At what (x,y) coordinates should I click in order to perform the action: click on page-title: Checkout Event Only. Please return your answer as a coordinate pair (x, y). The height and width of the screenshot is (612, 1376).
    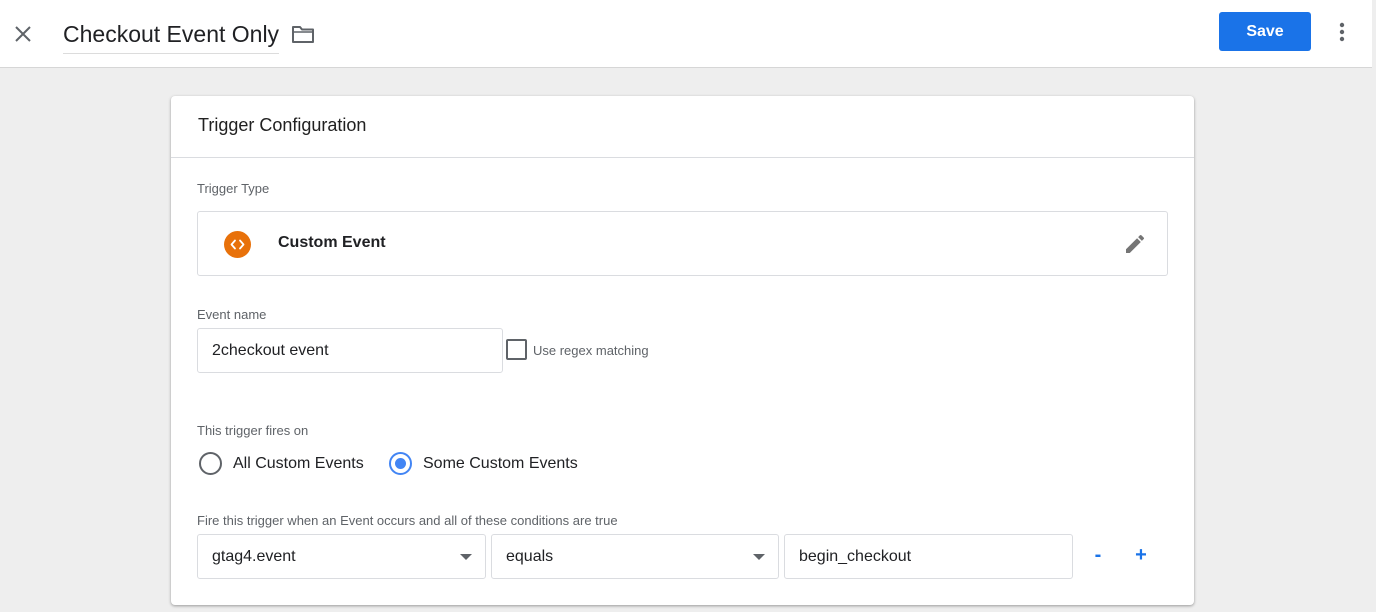
    Looking at the image, I should click on (171, 33).